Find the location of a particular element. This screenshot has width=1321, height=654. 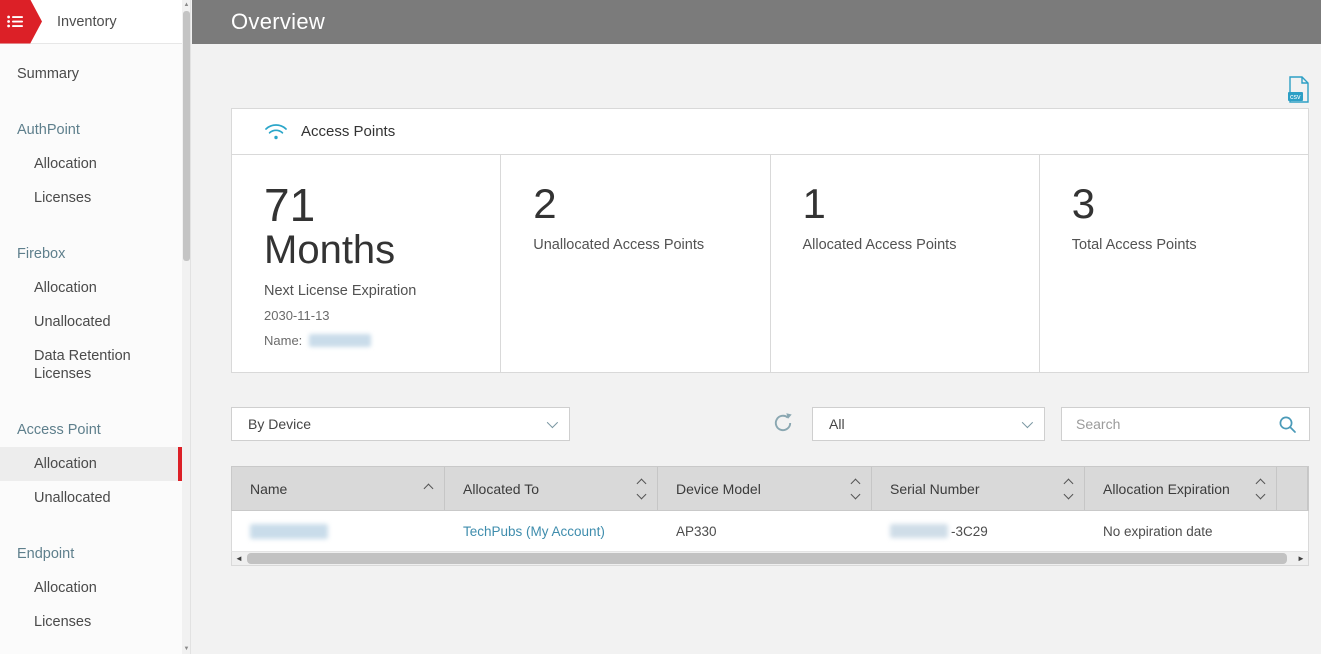

redacted-license-name is located at coordinates (340, 340).